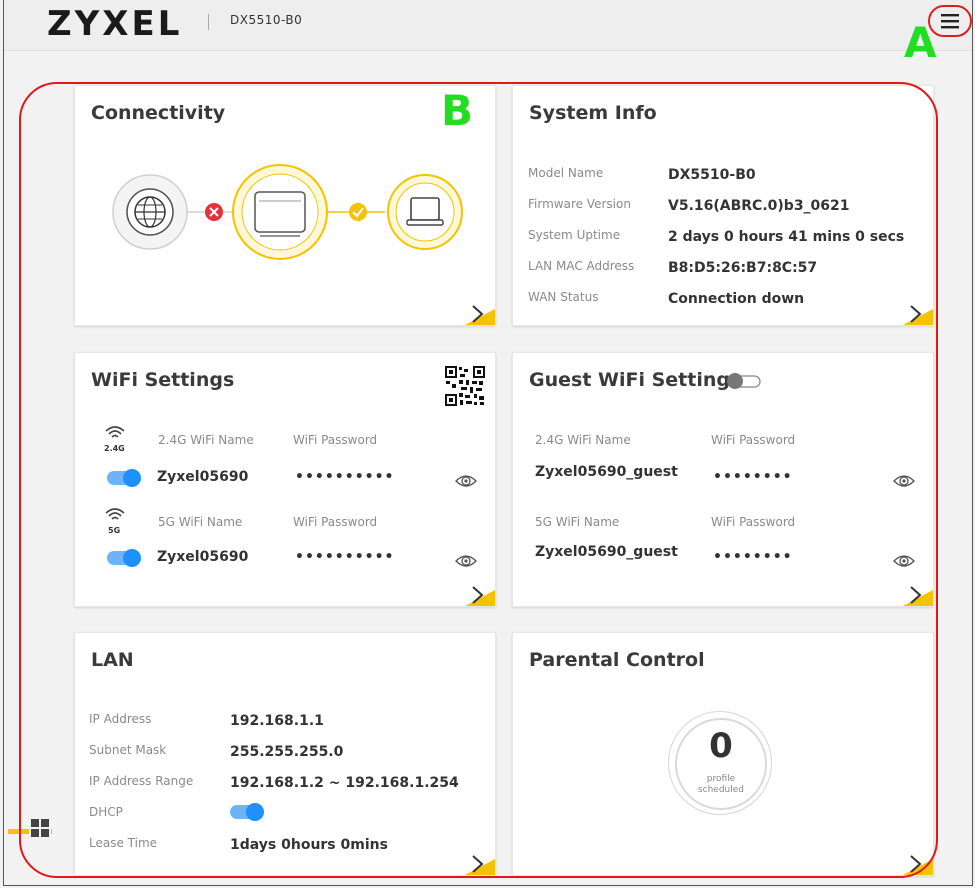 The width and height of the screenshot is (975, 888). Describe the element at coordinates (203, 557) in the screenshot. I see `wifi-5-ssid: Zyxel05690` at that location.